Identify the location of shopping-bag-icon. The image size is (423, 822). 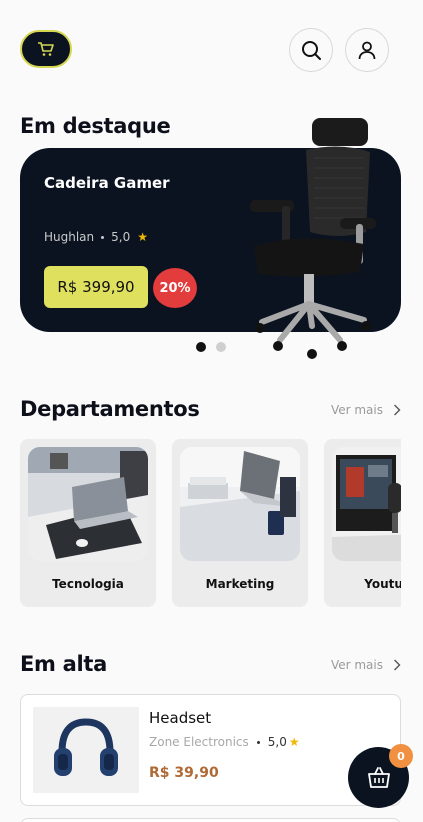
(378, 777).